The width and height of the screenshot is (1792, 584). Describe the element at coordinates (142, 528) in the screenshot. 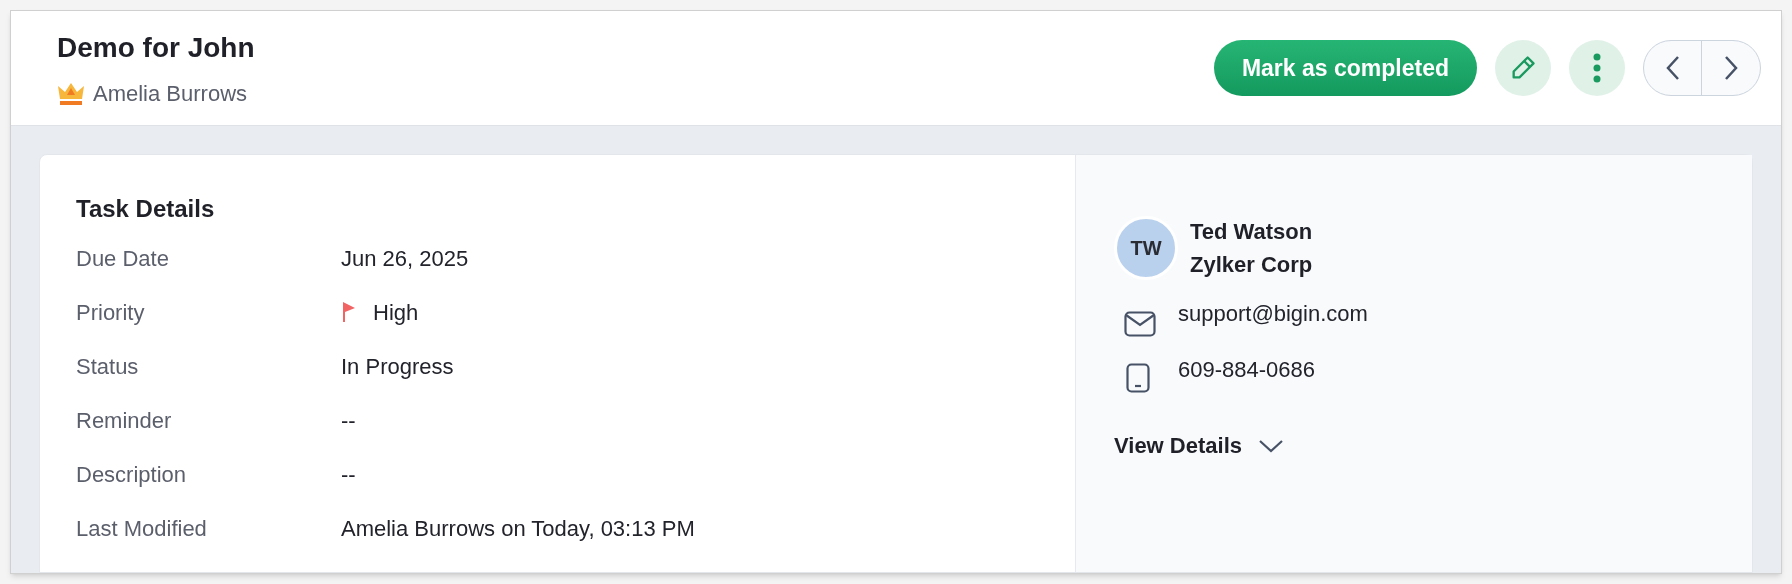

I see `field-label: Last Modified` at that location.